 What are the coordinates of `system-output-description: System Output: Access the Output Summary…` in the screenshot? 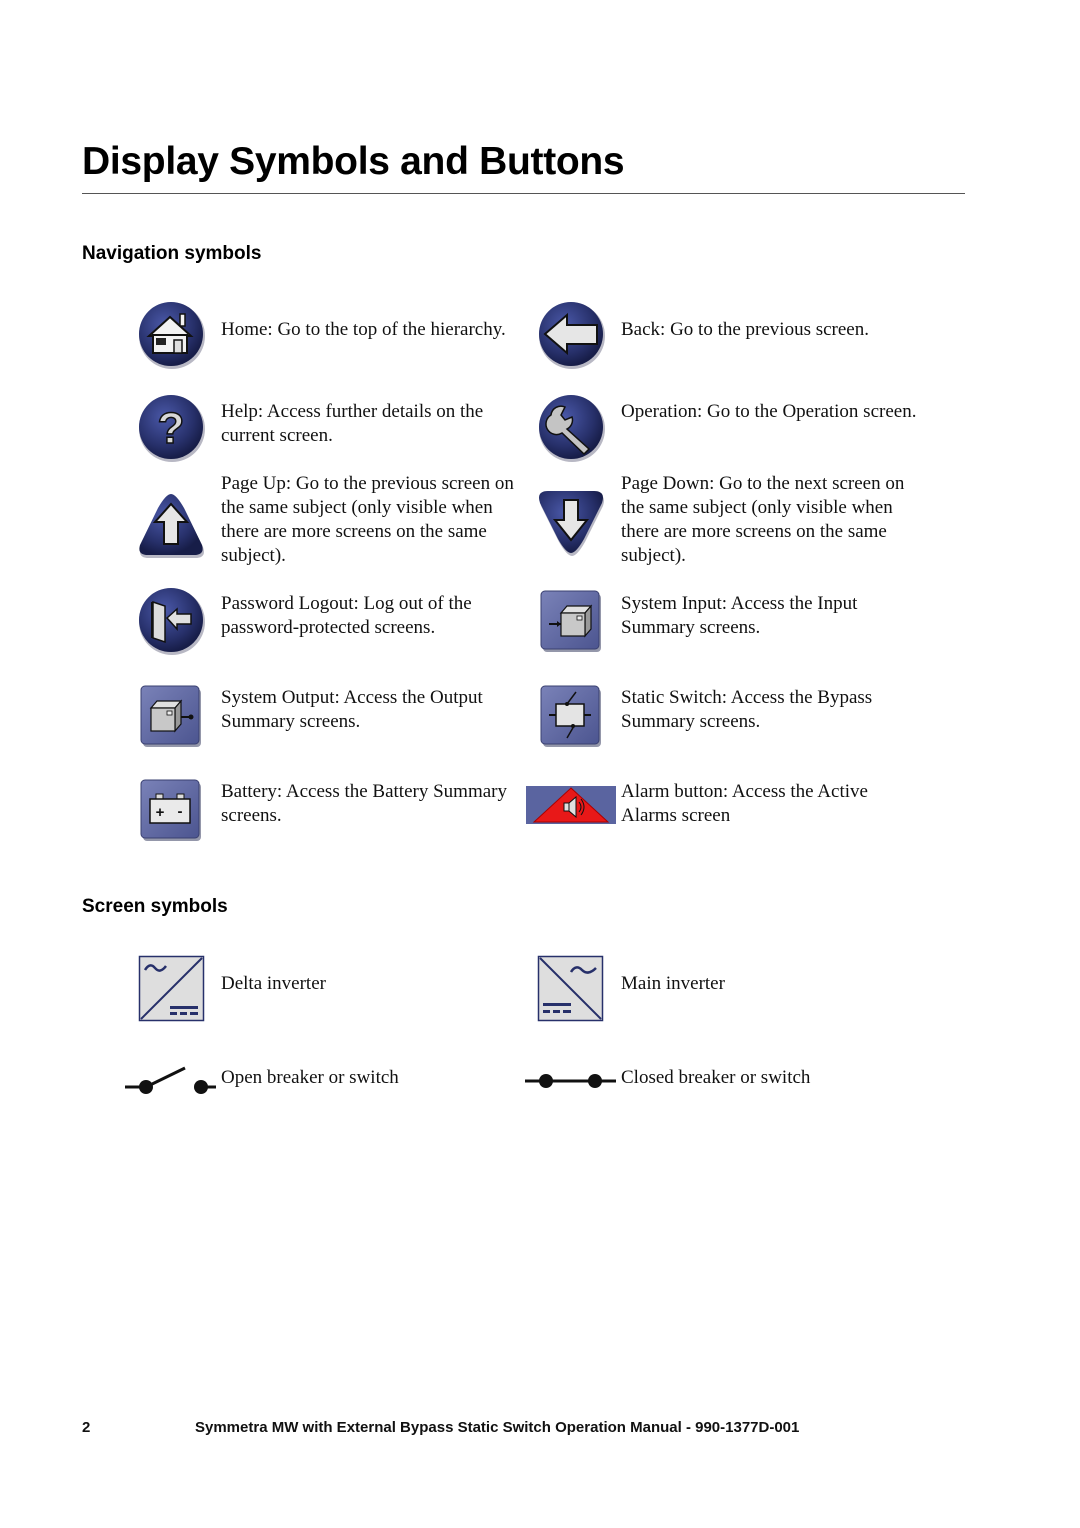 It's located at (352, 709).